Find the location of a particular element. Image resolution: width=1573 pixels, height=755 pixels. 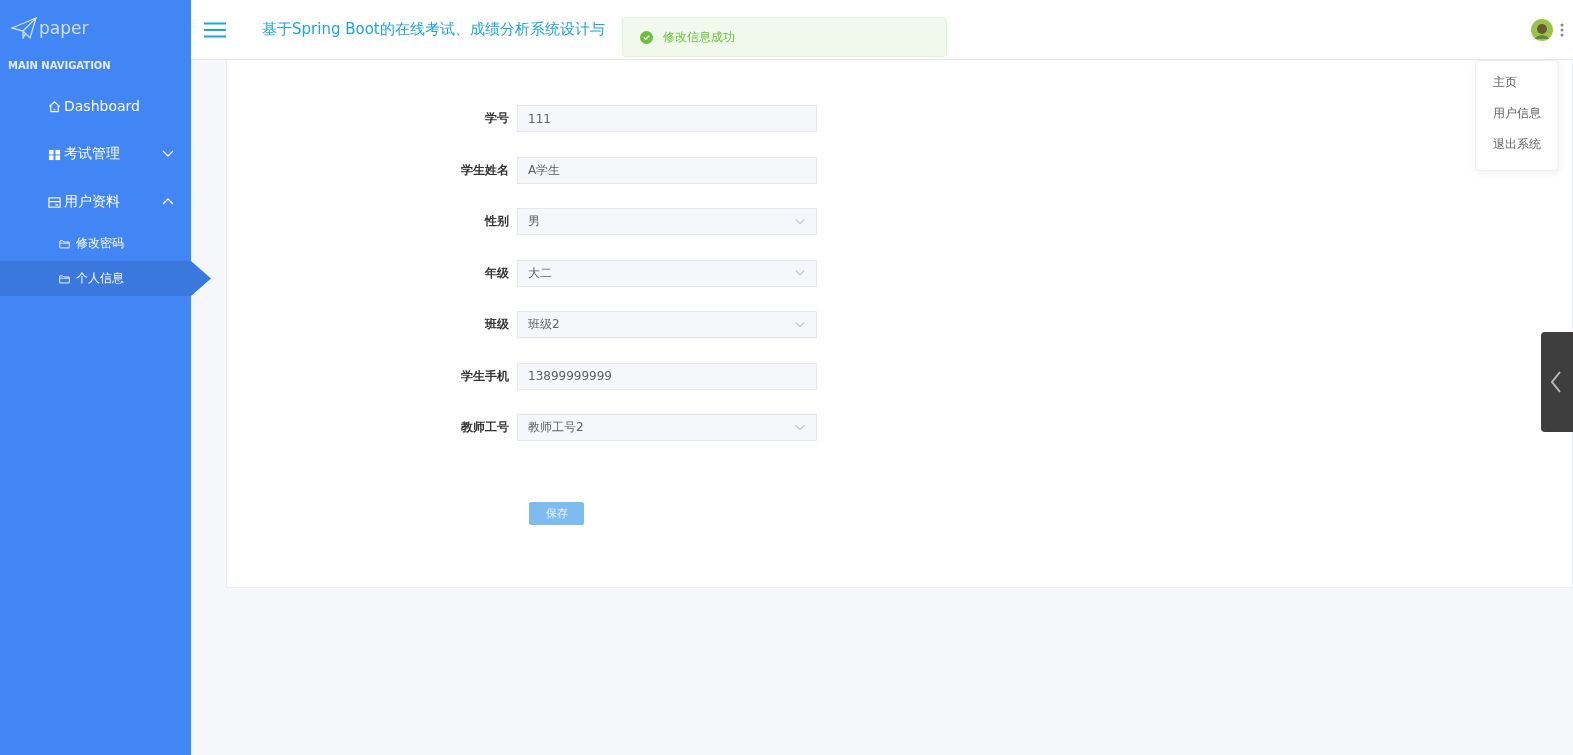

select-field: 男 is located at coordinates (667, 221).